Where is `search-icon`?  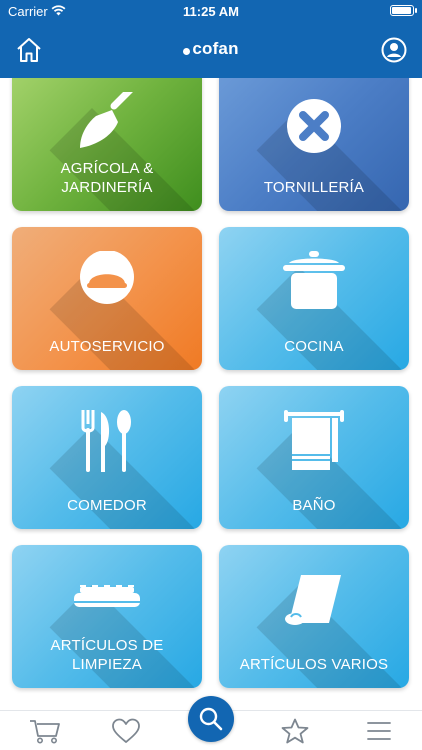
search-icon is located at coordinates (211, 719).